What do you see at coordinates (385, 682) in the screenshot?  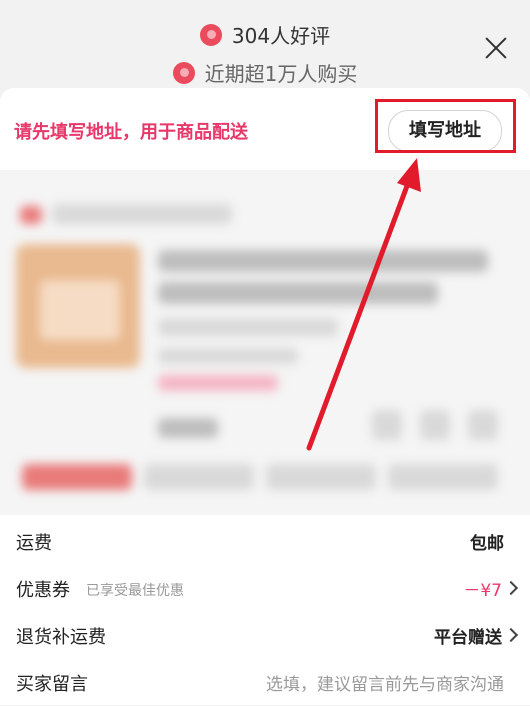 I see `buyer-message-input: 选填，建议留言前先与商家沟通` at bounding box center [385, 682].